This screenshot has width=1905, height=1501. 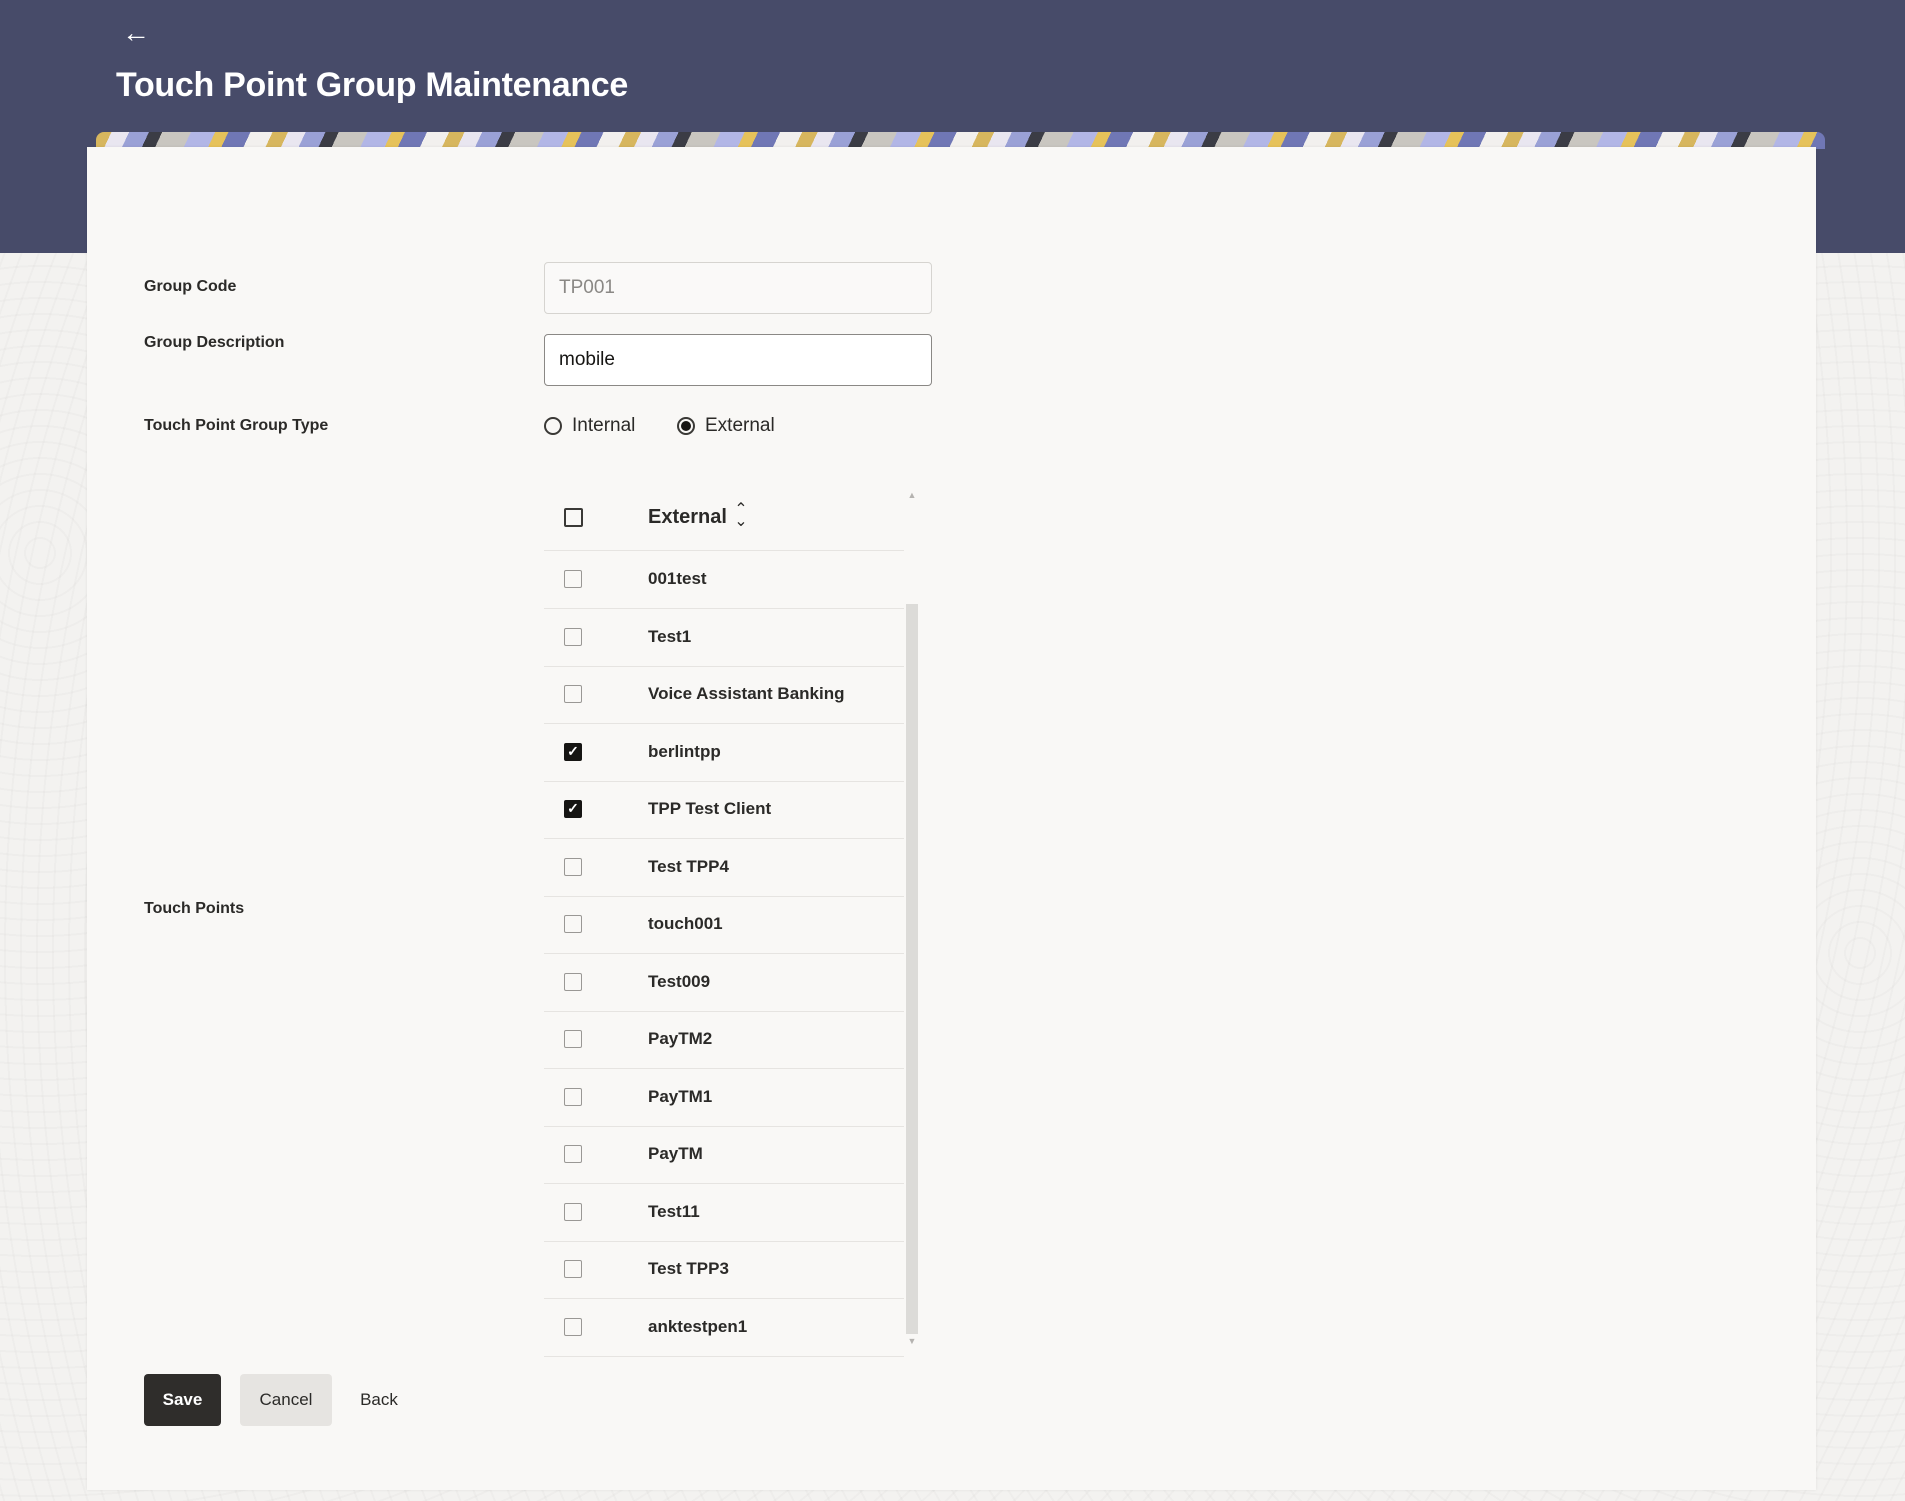 What do you see at coordinates (679, 981) in the screenshot?
I see `row-name: Test009` at bounding box center [679, 981].